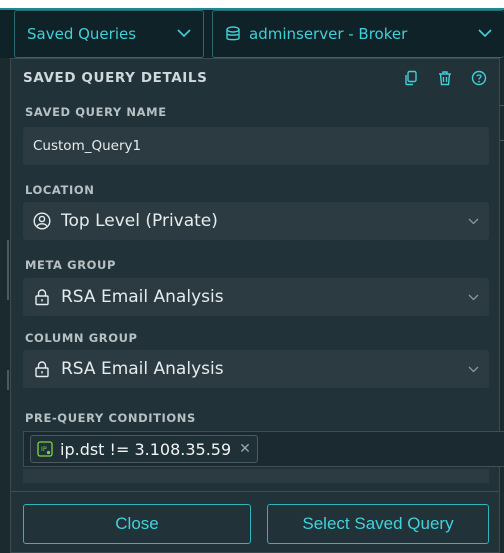  Describe the element at coordinates (256, 476) in the screenshot. I see `conditions-scroll-area` at that location.